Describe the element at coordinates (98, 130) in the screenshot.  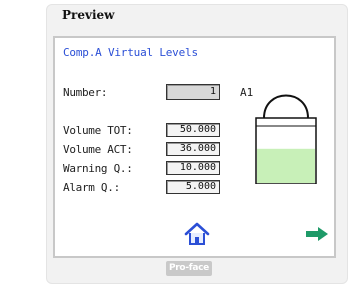
I see `volume-tot-label: Volume TOT:` at that location.